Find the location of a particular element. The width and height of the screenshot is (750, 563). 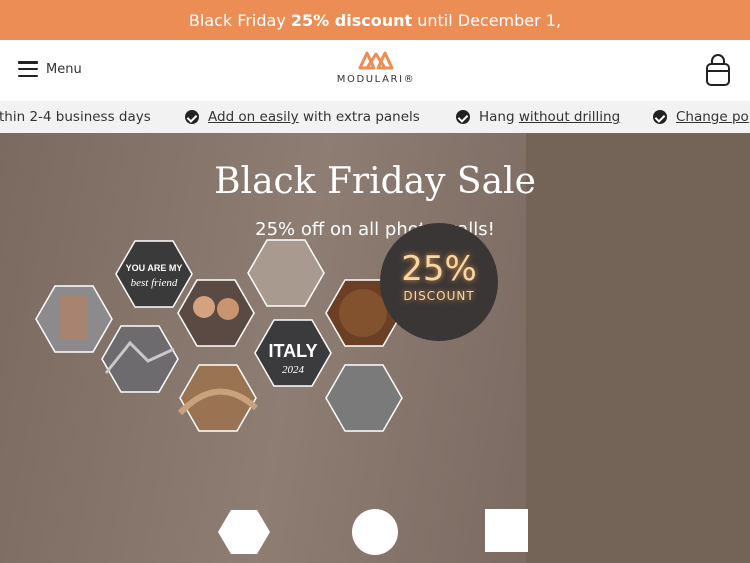

usp-item-delivery: thin 2-4 business days is located at coordinates (75, 117).